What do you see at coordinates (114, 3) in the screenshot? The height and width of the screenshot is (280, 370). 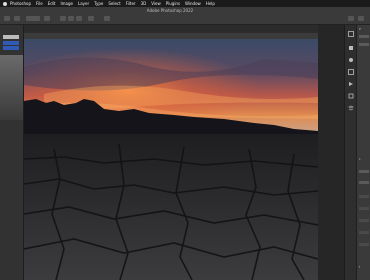 I see `menu-select: Select` at bounding box center [114, 3].